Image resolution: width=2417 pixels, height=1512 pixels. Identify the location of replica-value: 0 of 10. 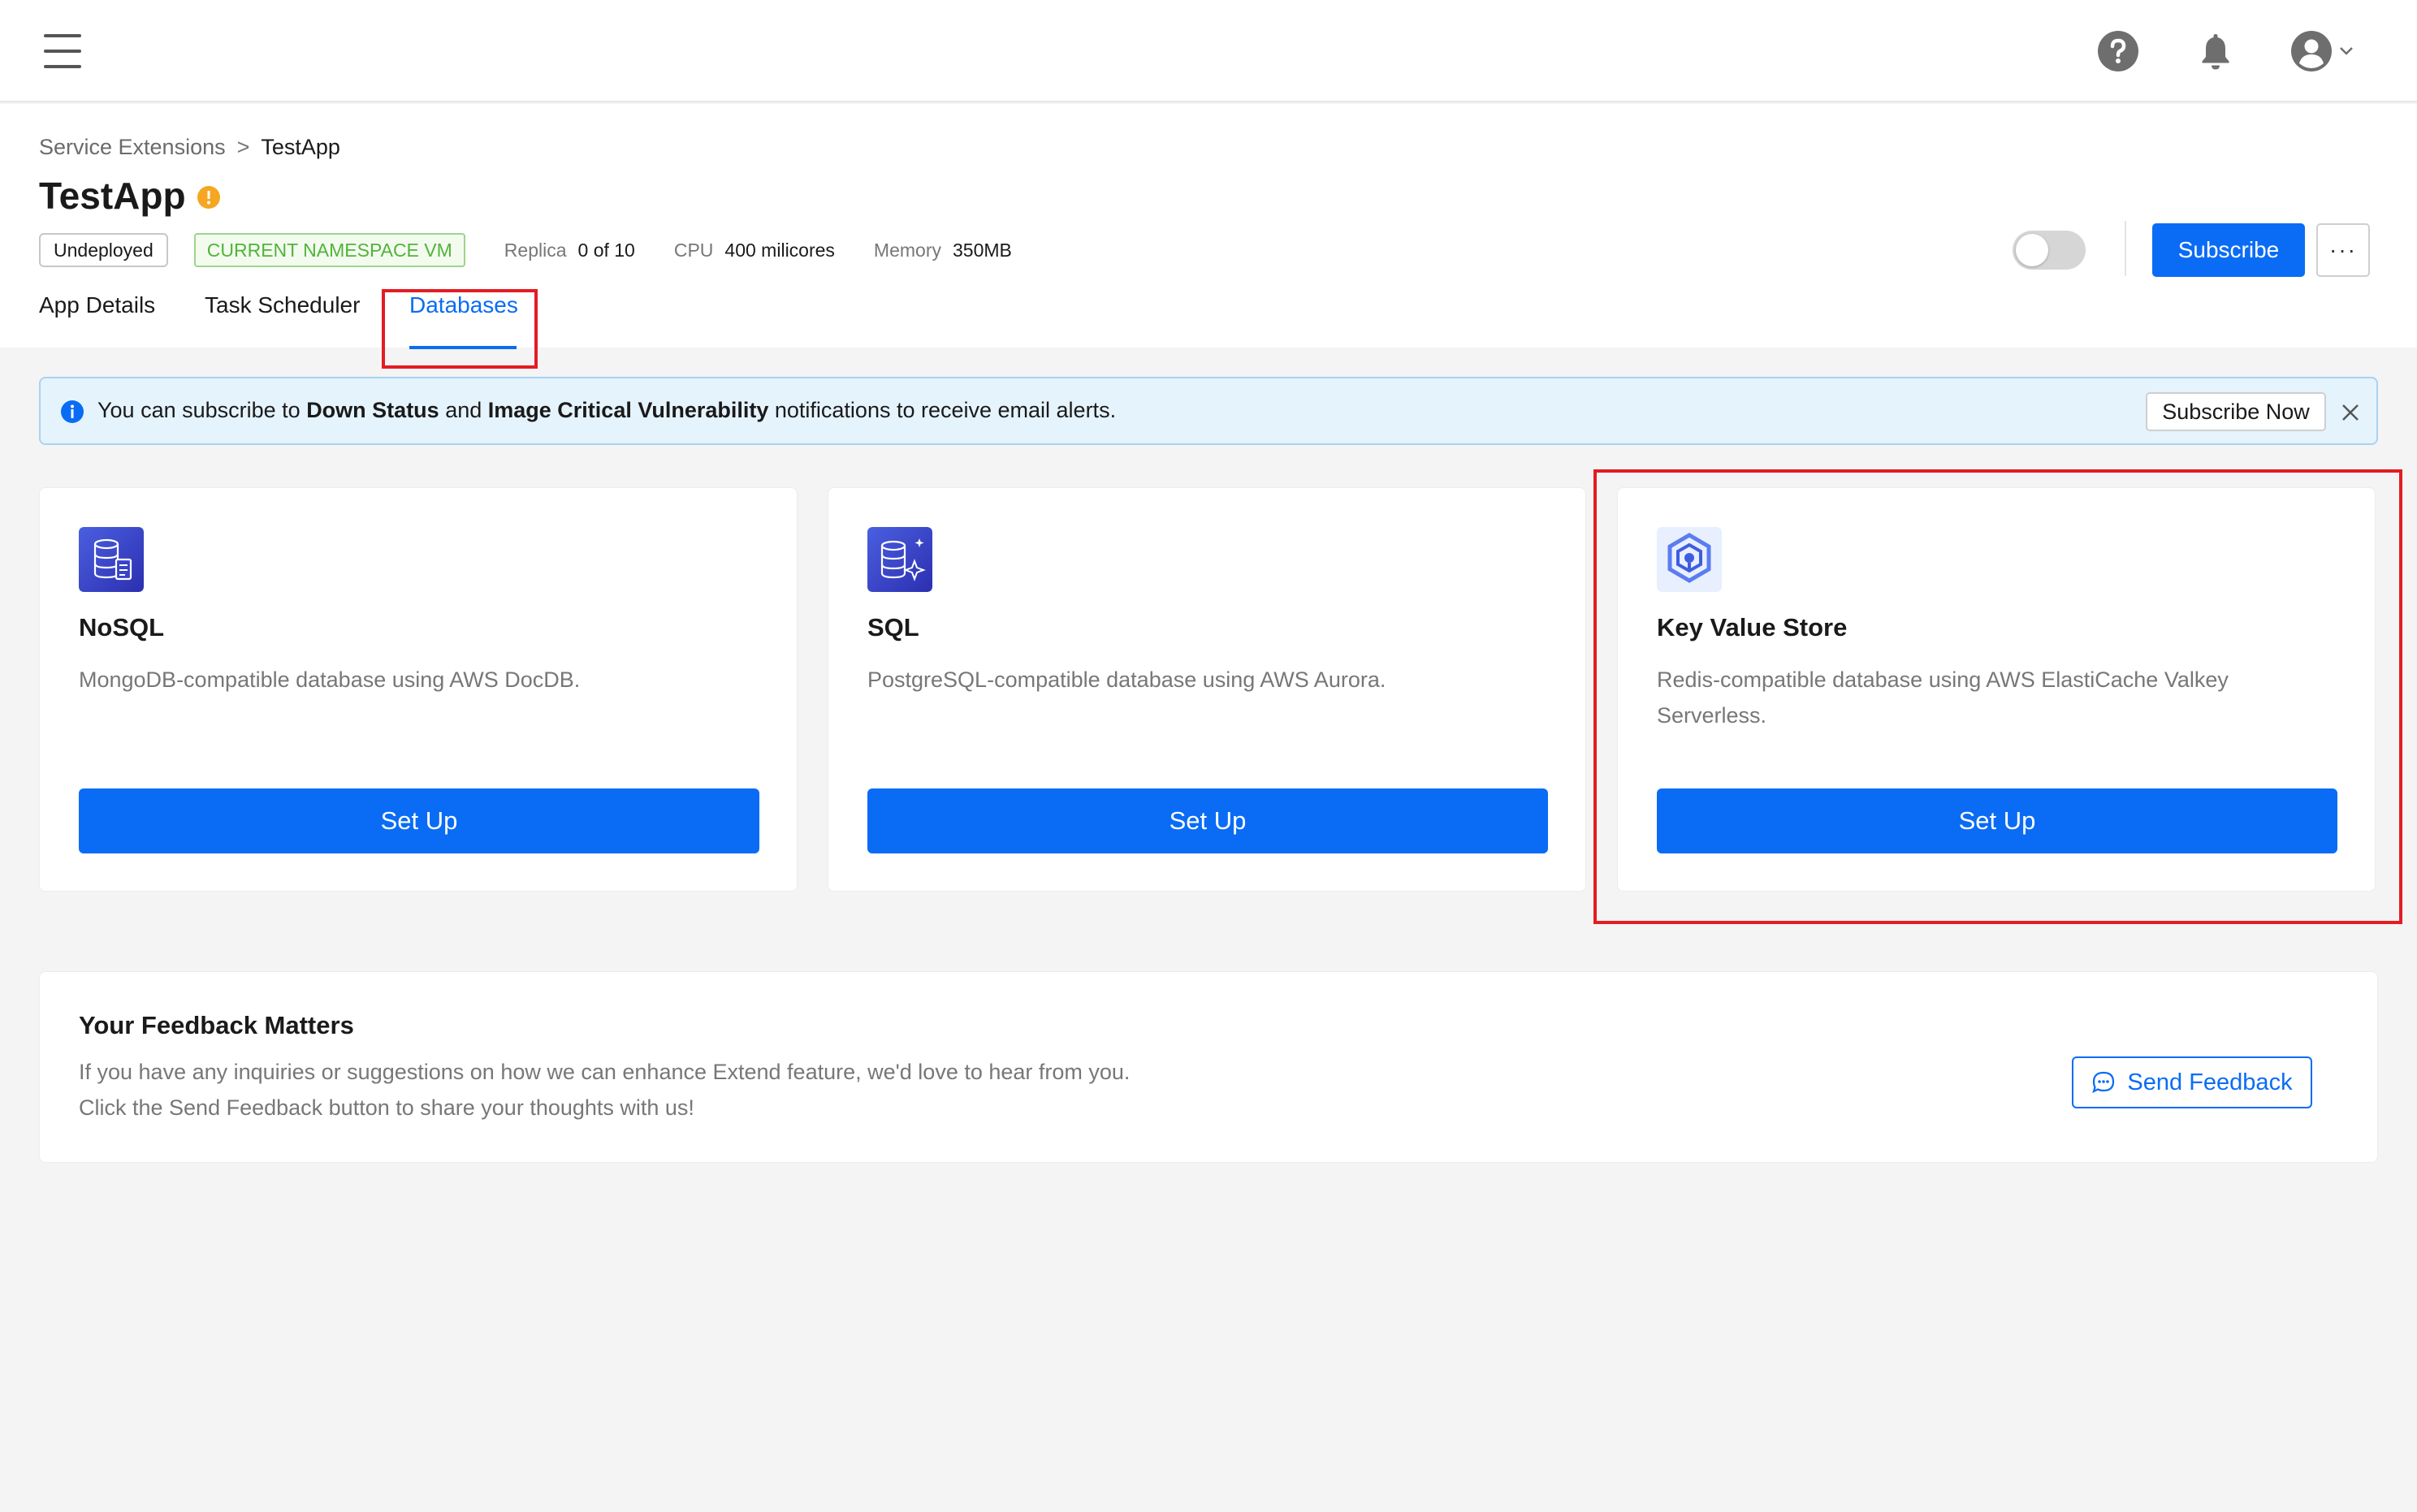
(606, 250).